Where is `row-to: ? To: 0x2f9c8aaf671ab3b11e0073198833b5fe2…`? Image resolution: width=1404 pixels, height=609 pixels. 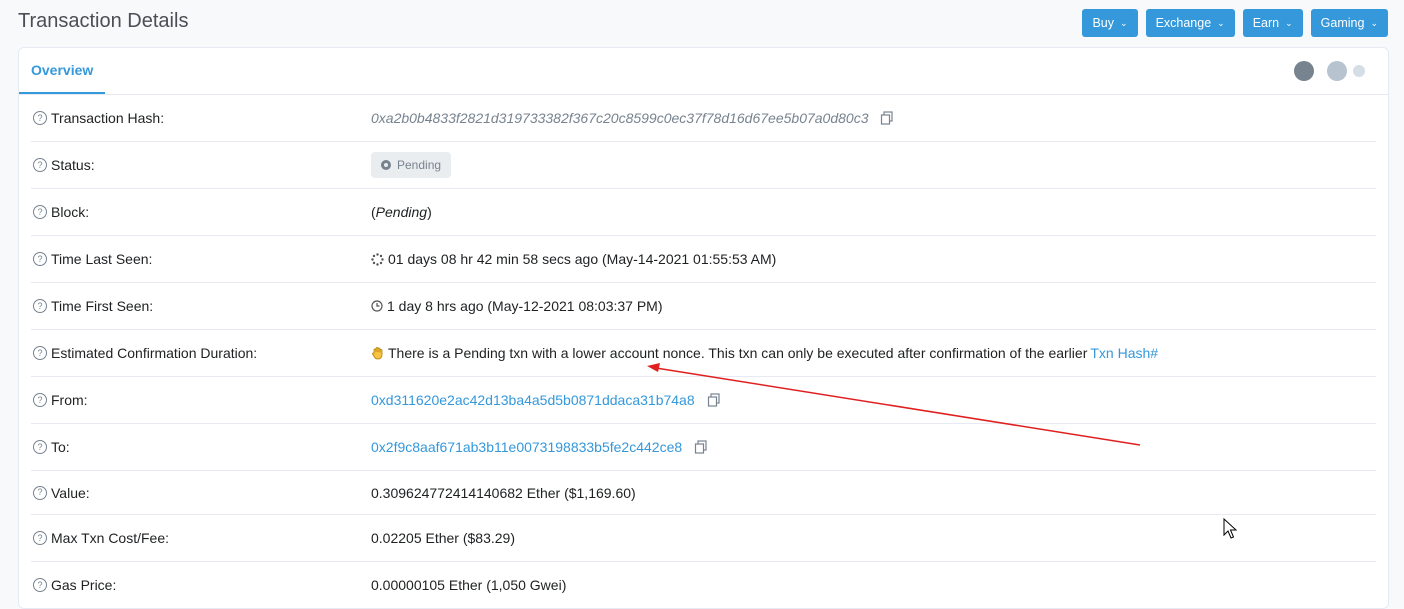 row-to: ? To: 0x2f9c8aaf671ab3b11e0073198833b5fe2… is located at coordinates (703, 447).